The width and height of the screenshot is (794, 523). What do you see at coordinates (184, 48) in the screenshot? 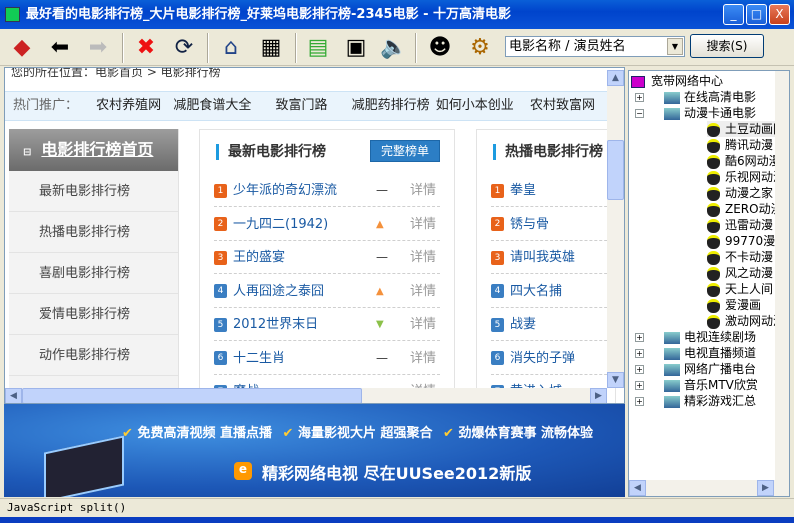
I see `refresh-icon: ⟳` at bounding box center [184, 48].